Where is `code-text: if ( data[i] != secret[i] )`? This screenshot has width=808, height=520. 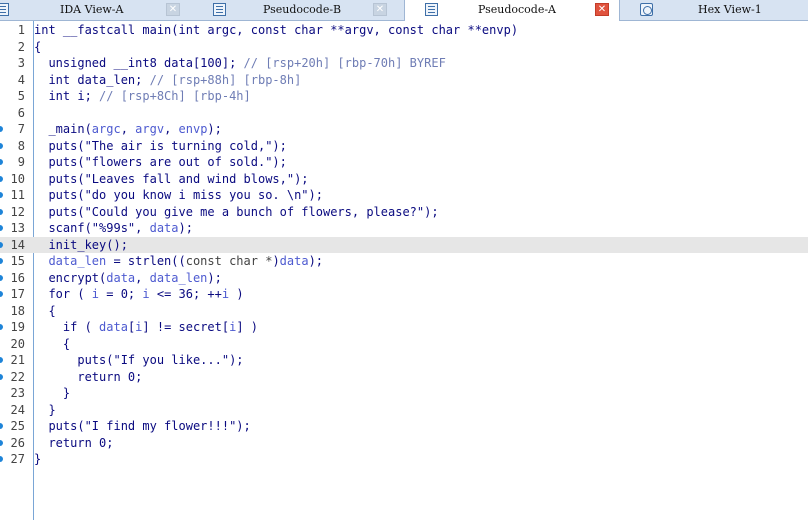 code-text: if ( data[i] != secret[i] ) is located at coordinates (146, 327).